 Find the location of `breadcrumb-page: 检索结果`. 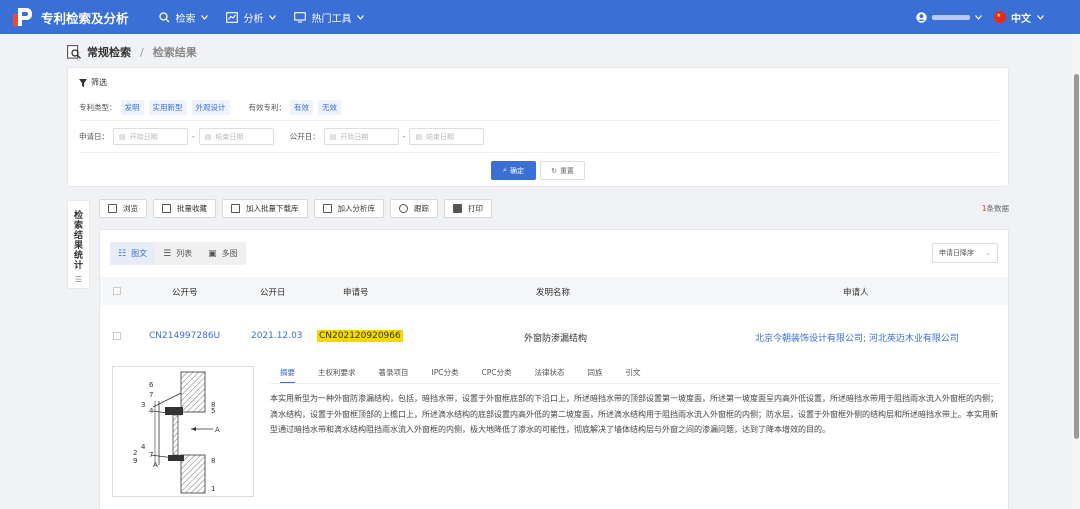

breadcrumb-page: 检索结果 is located at coordinates (174, 52).